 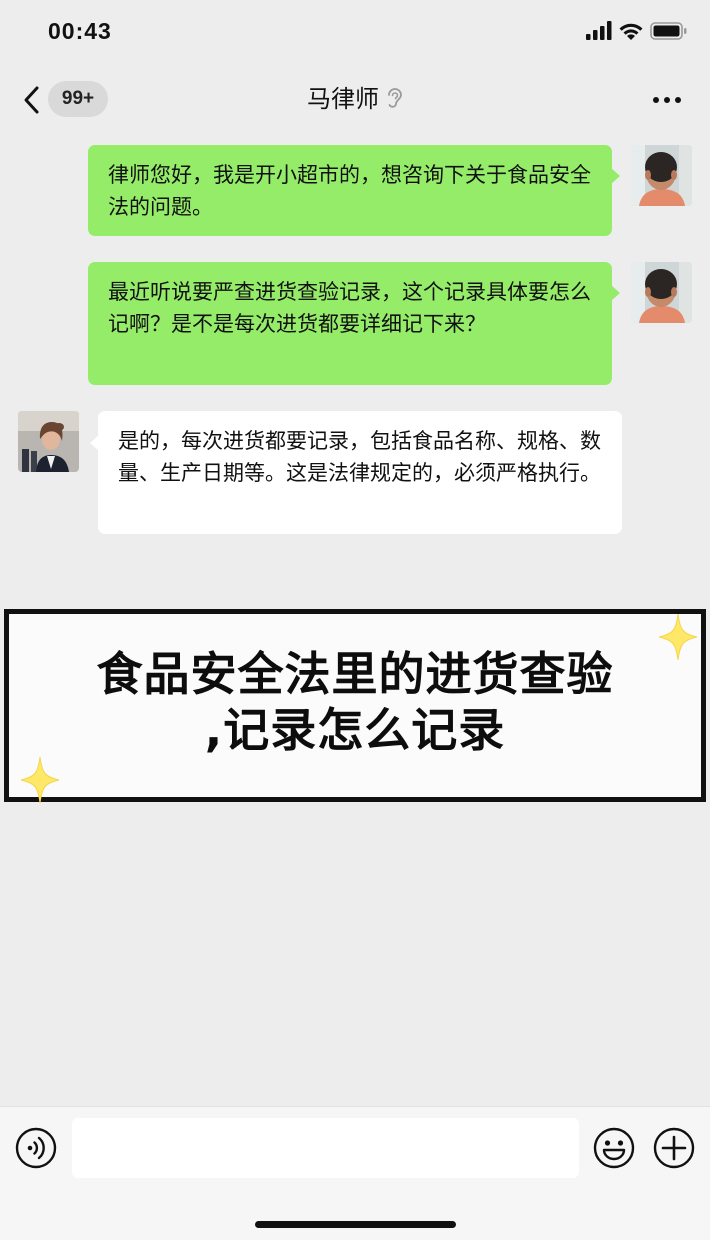 I want to click on cellular-signal-icon, so click(x=599, y=30).